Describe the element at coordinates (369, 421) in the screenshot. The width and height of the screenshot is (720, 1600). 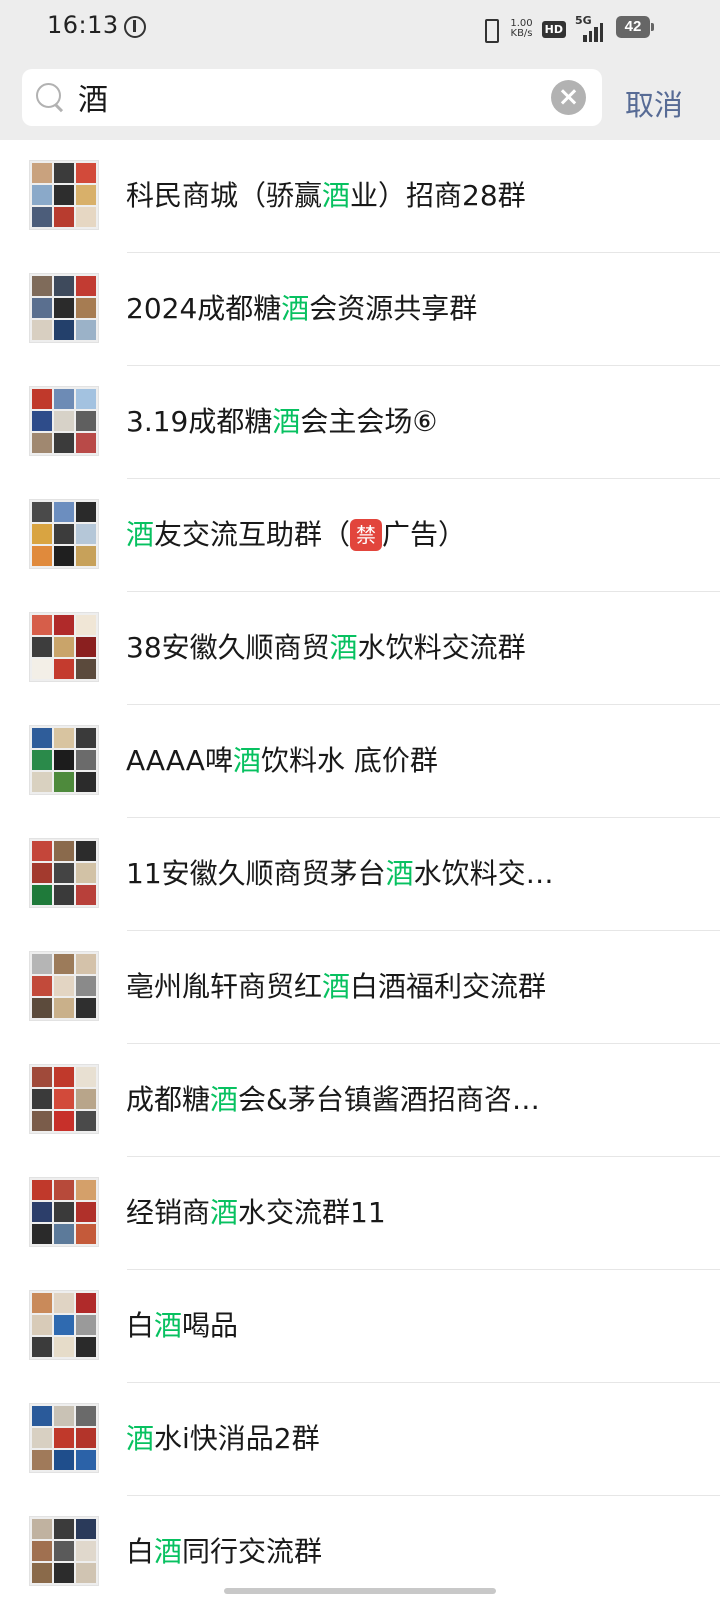
I see `result-title-text: 会主会场⑥` at that location.